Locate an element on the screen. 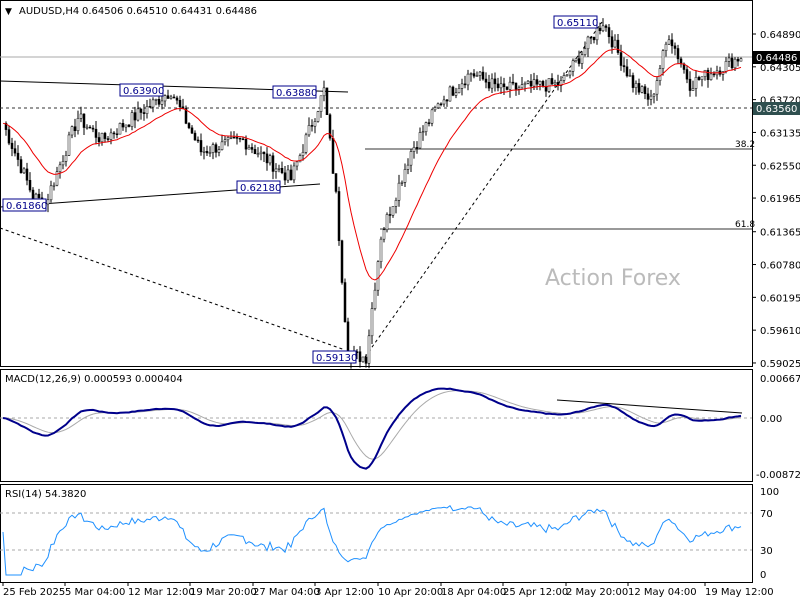 The height and width of the screenshot is (600, 800). time-tick-label: 19 Mar 20:00 is located at coordinates (223, 592).